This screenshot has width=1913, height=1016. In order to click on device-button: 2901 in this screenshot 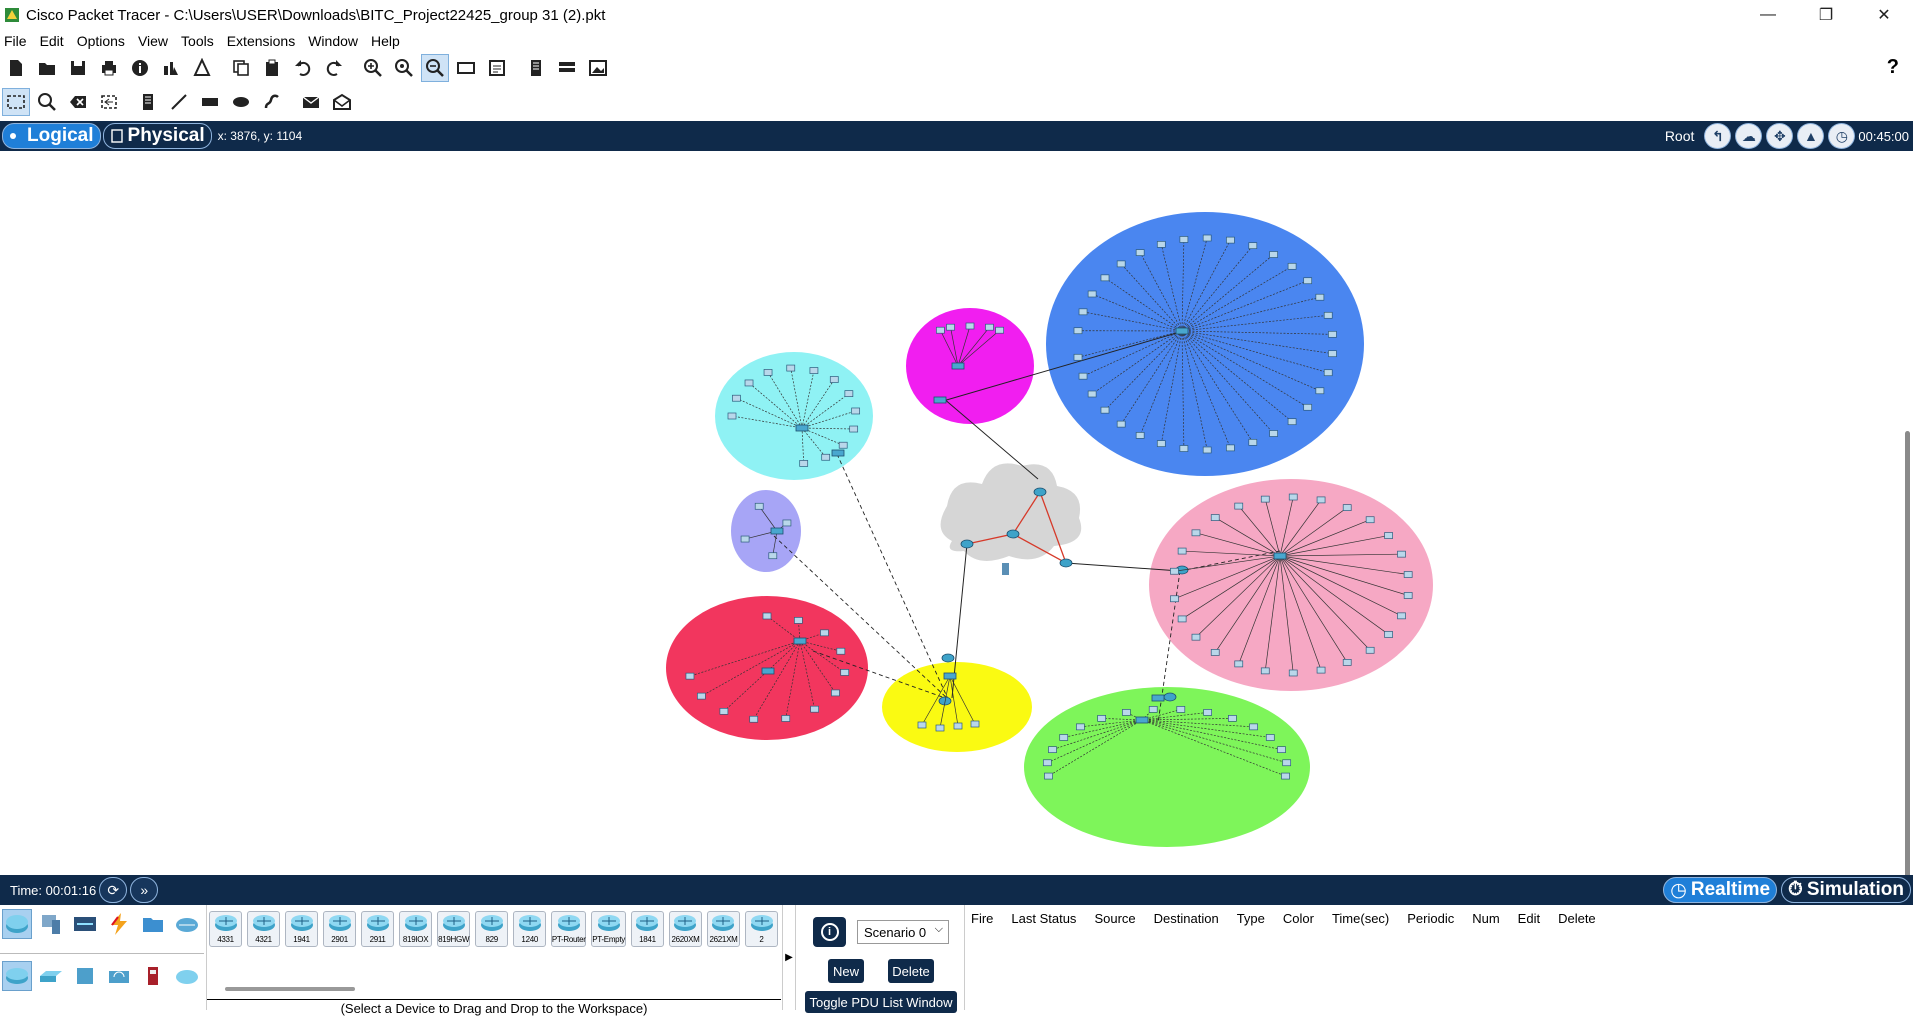, I will do `click(339, 929)`.